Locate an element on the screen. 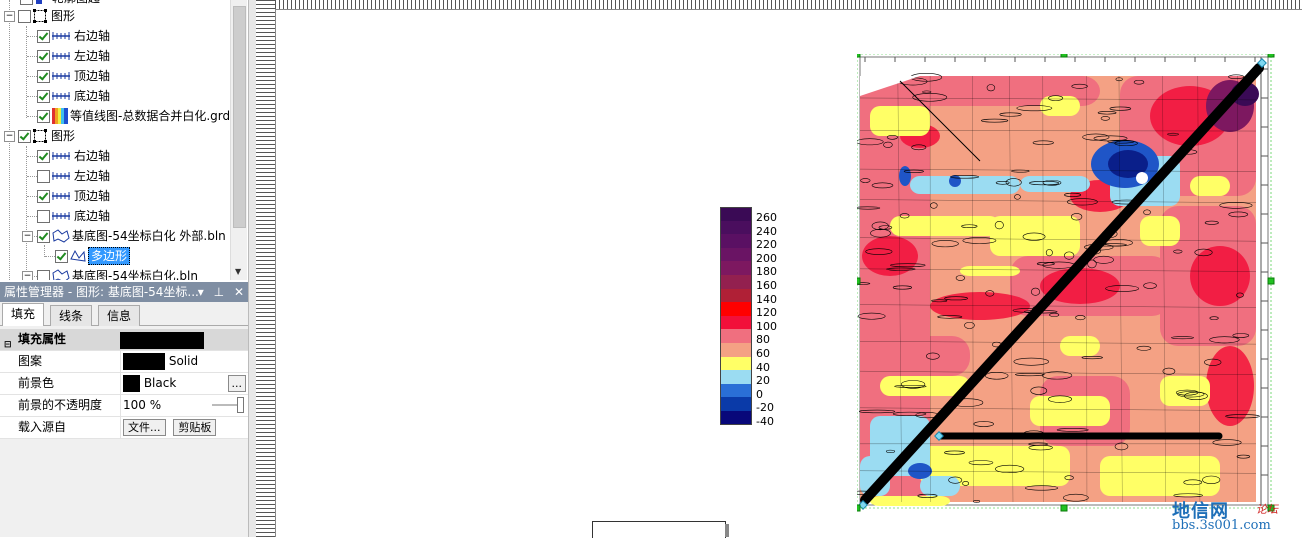  property-manager-titlebar: 属性管理器 - 图形: 基底图-54坐标... ▾ ⊥ ✕ is located at coordinates (124, 292).